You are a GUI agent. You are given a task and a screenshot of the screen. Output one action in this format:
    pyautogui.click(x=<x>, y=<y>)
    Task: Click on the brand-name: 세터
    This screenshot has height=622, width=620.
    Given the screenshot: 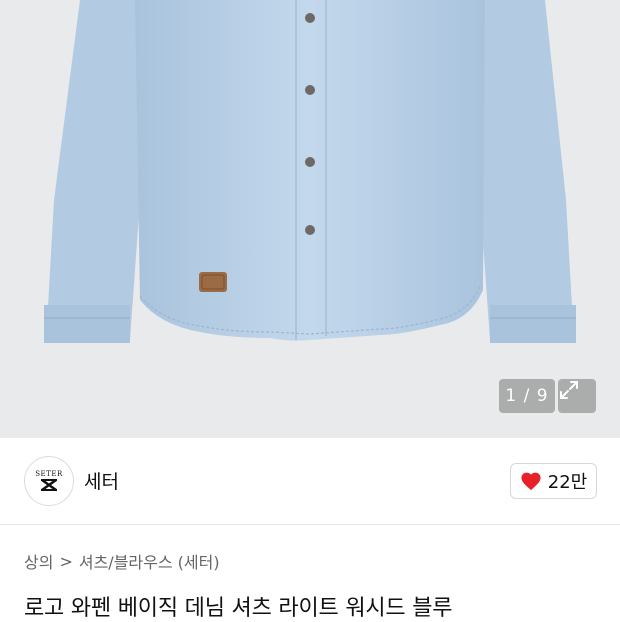 What is the action you would take?
    pyautogui.click(x=101, y=480)
    